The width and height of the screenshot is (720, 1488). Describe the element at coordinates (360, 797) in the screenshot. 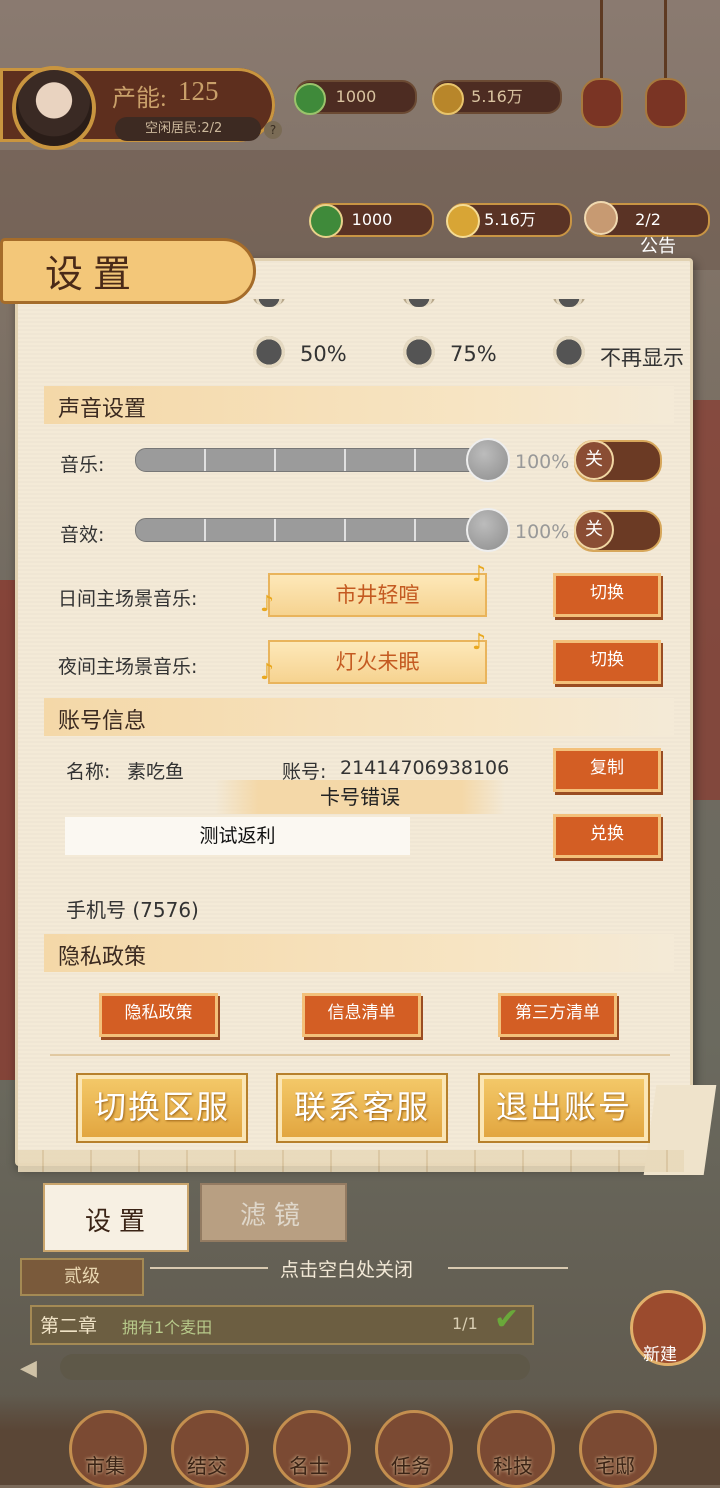

I see `card-error-message: 卡号错误` at that location.